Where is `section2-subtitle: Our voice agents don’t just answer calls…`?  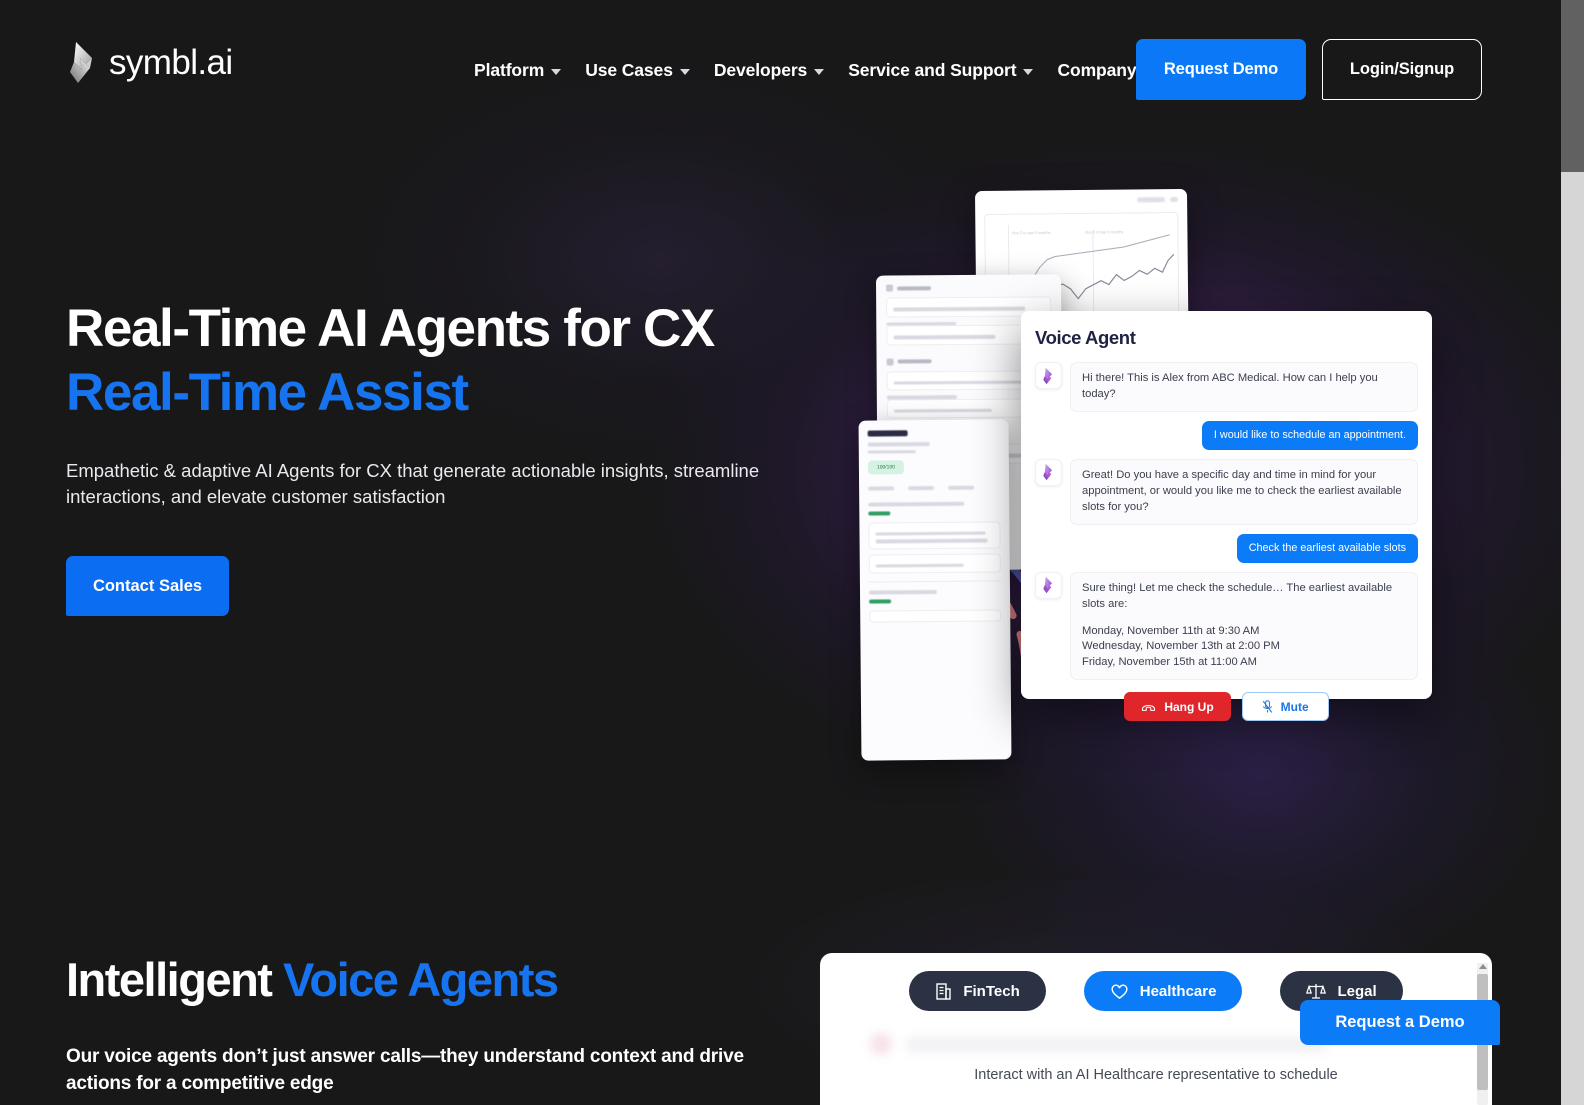
section2-subtitle: Our voice agents don’t just answer calls… is located at coordinates (405, 1070).